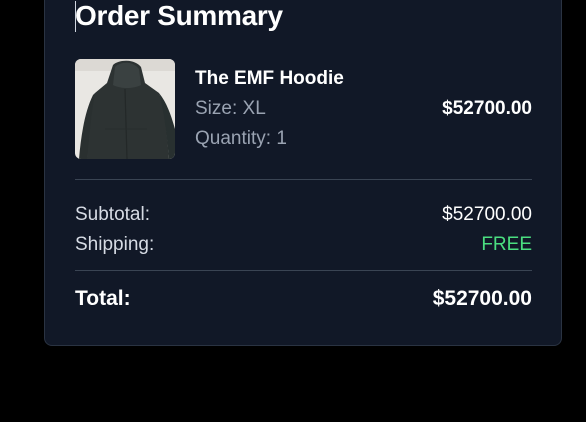  I want to click on shipping-label: Shipping:, so click(115, 244).